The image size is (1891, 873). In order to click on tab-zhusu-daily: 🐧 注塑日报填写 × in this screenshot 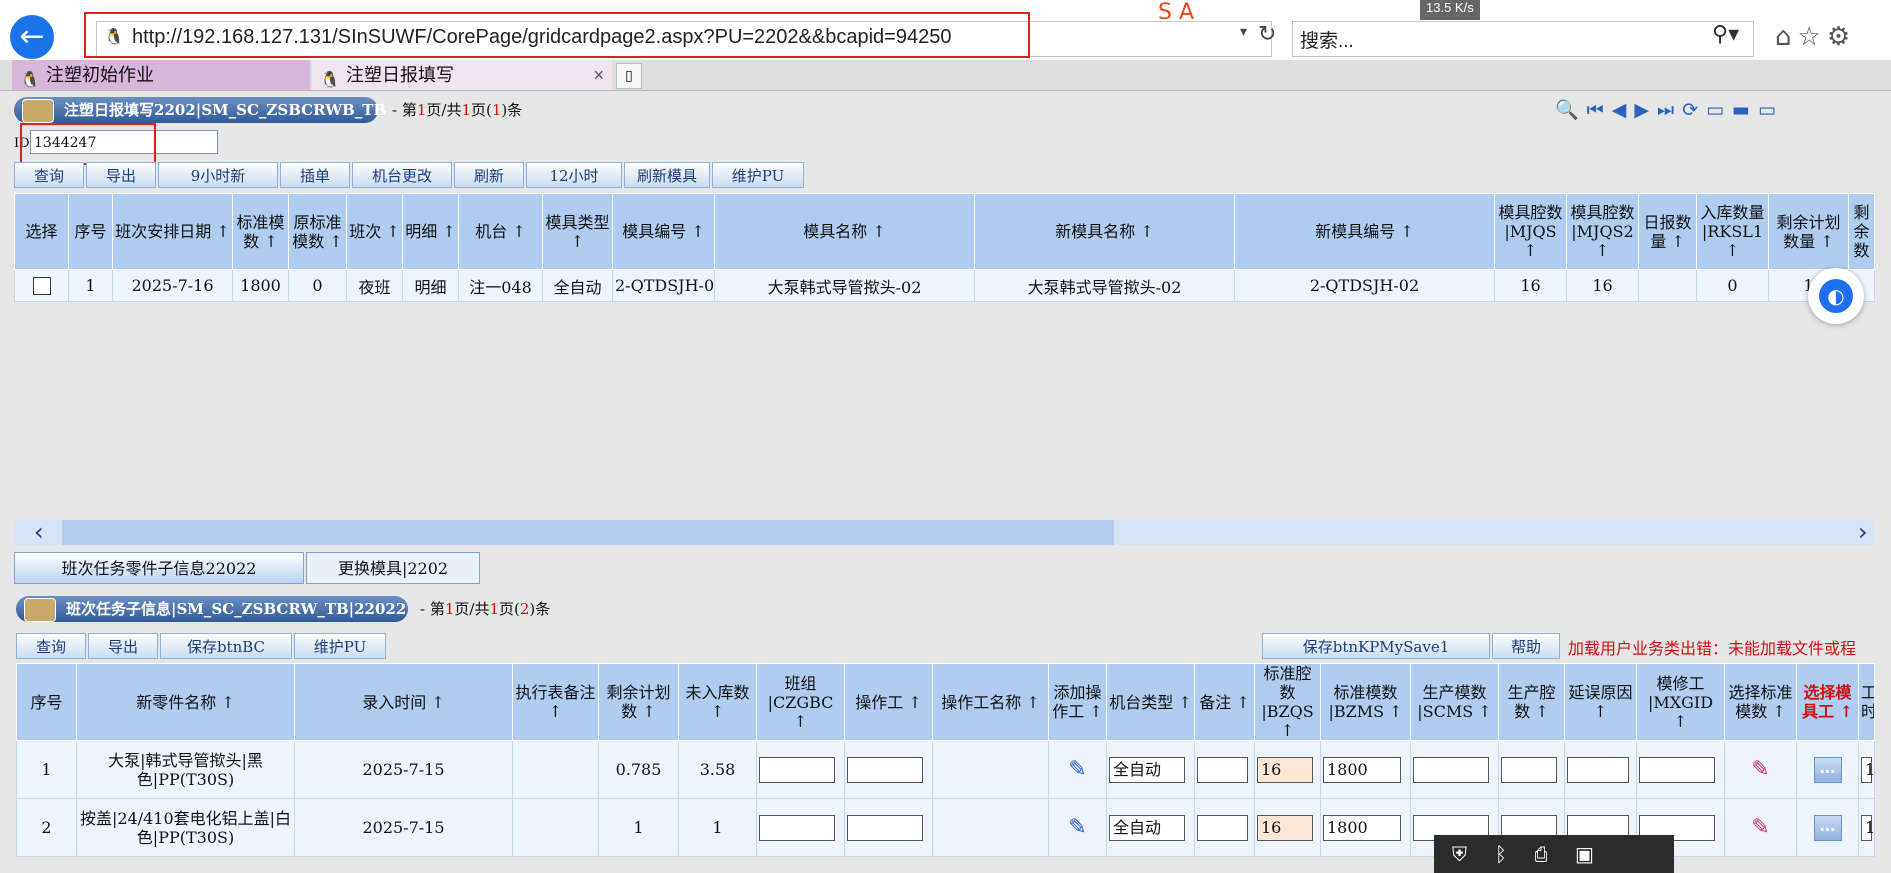, I will do `click(462, 75)`.